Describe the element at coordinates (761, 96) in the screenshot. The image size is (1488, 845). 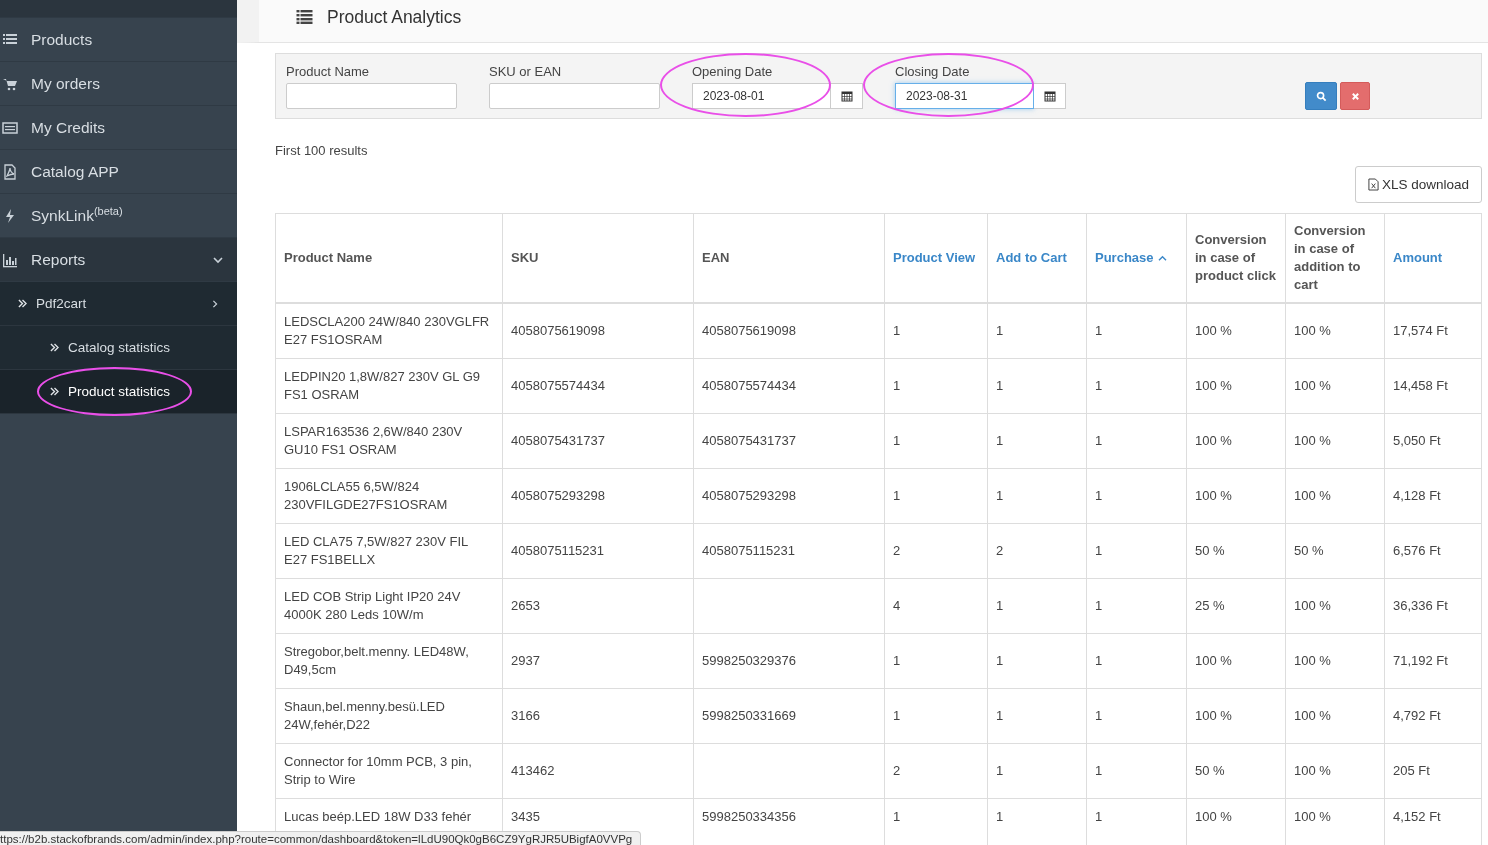
I see `date-input: 2023-08-01` at that location.